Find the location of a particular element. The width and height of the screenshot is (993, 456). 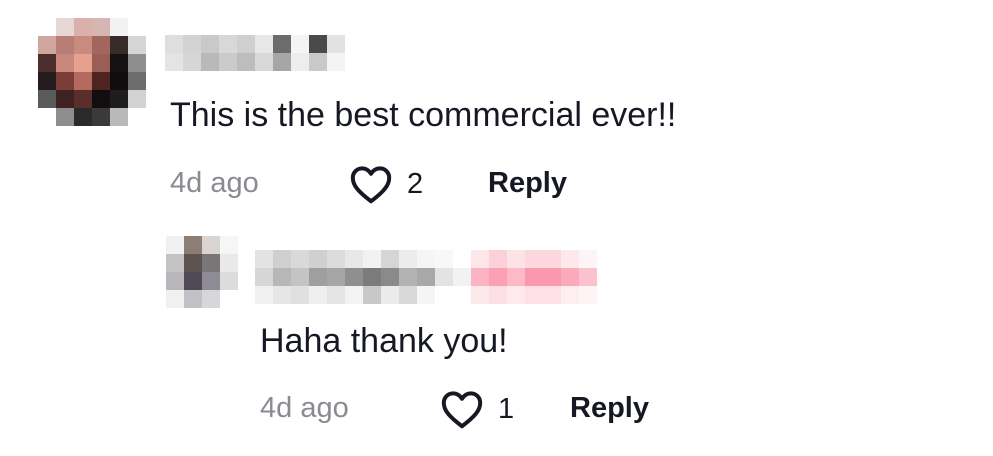

comment-text: Haha thank you! is located at coordinates (384, 341).